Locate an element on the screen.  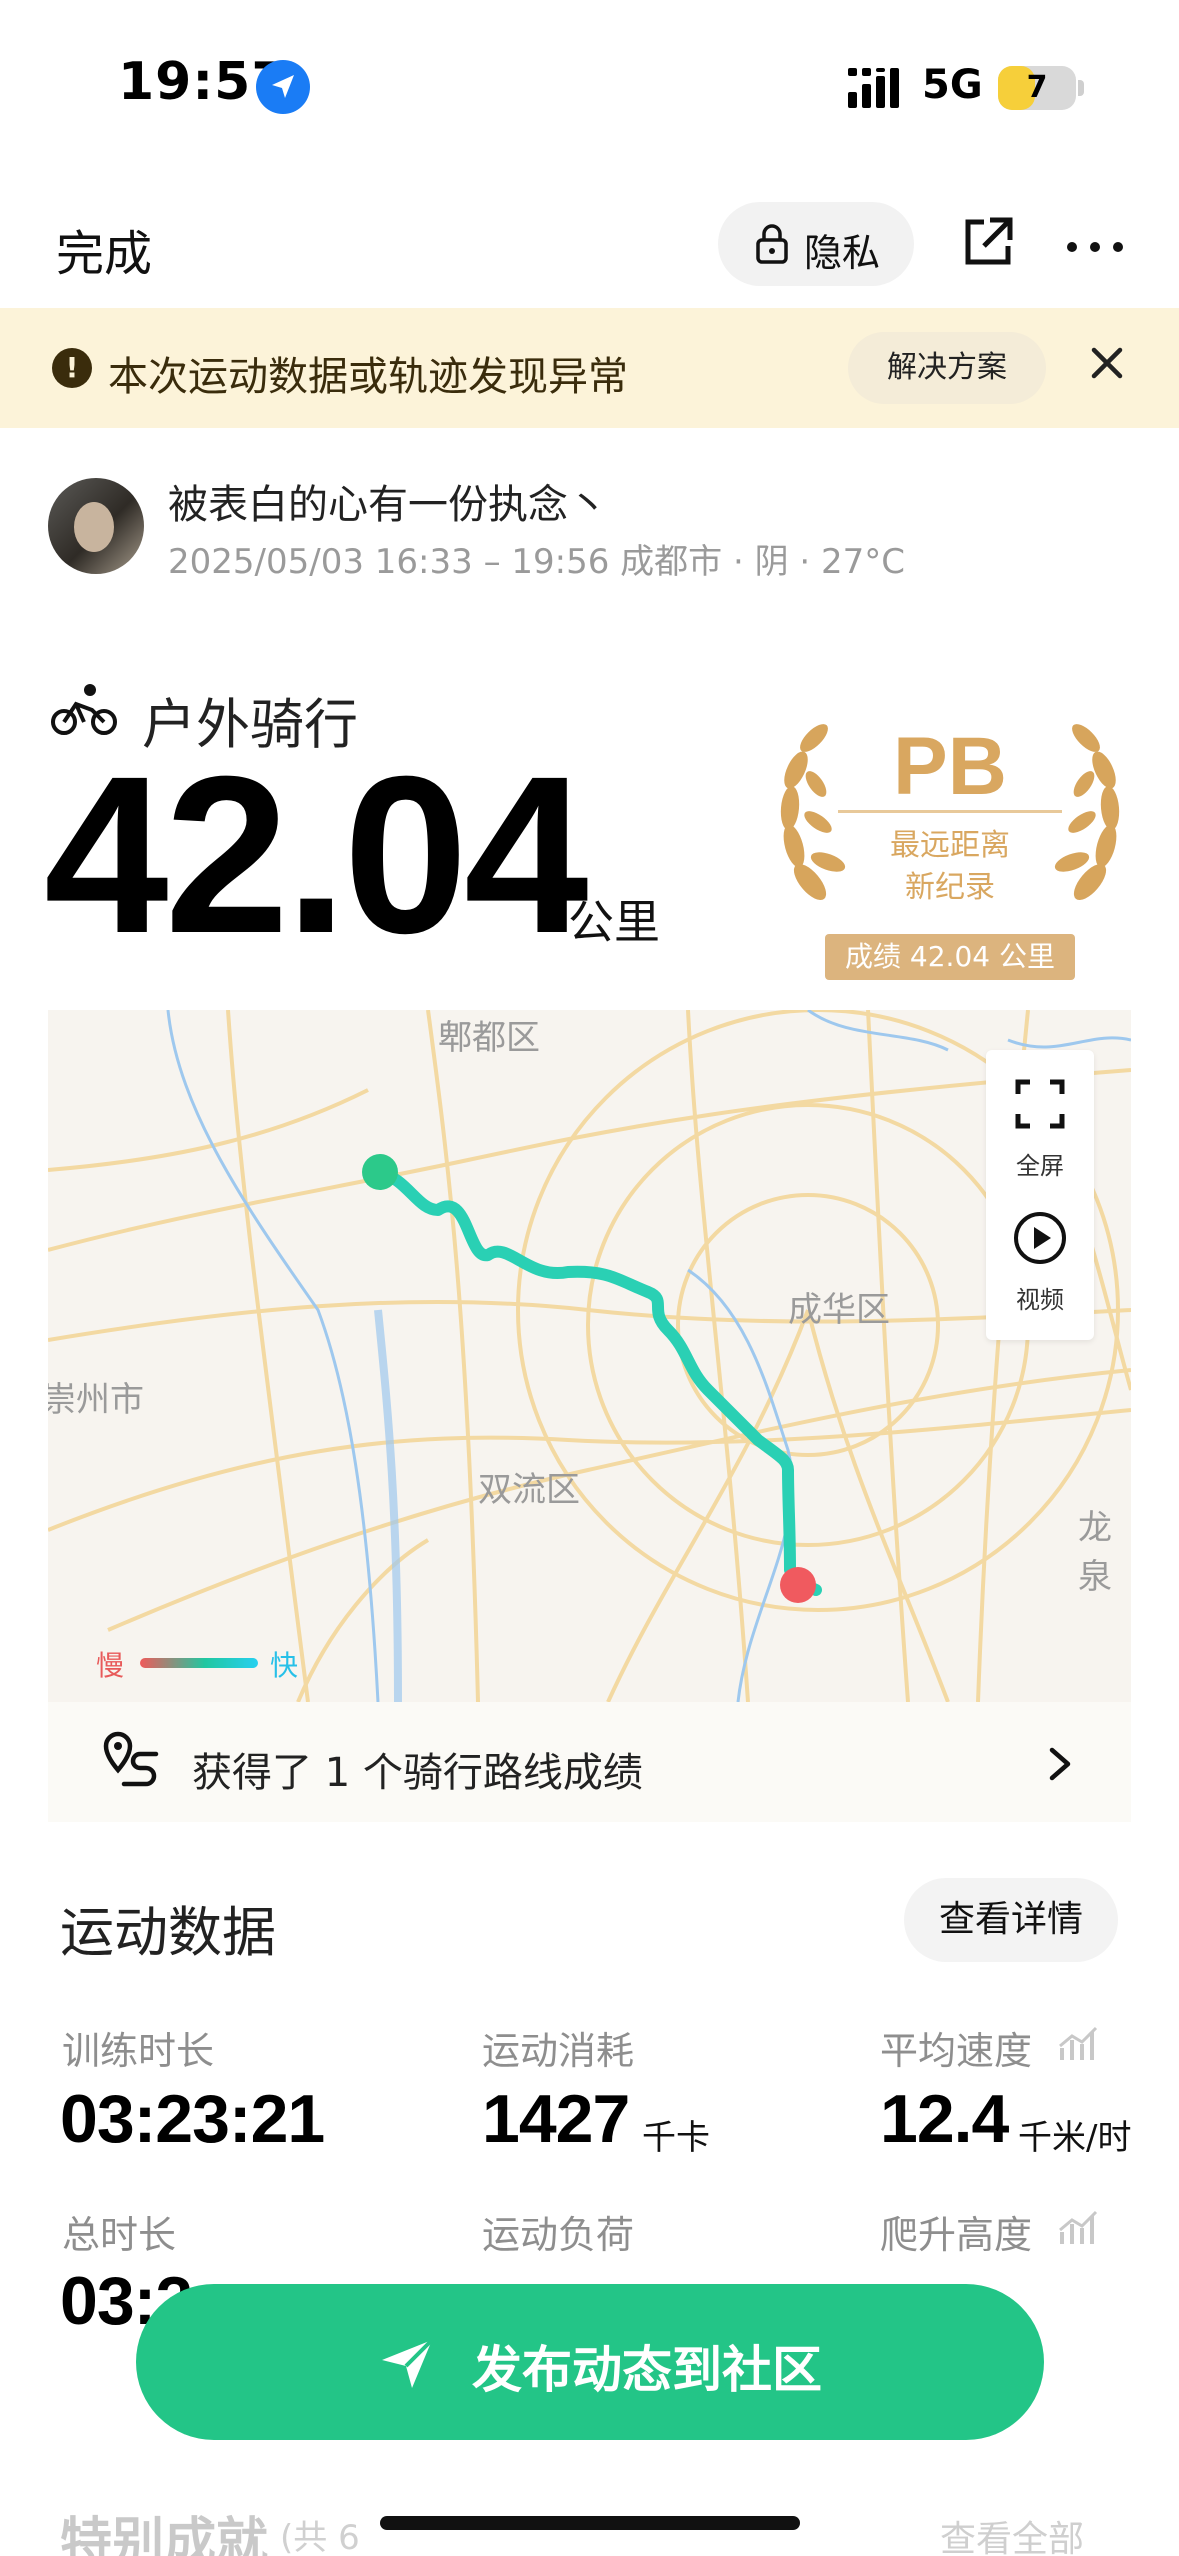
avatar is located at coordinates (96, 526).